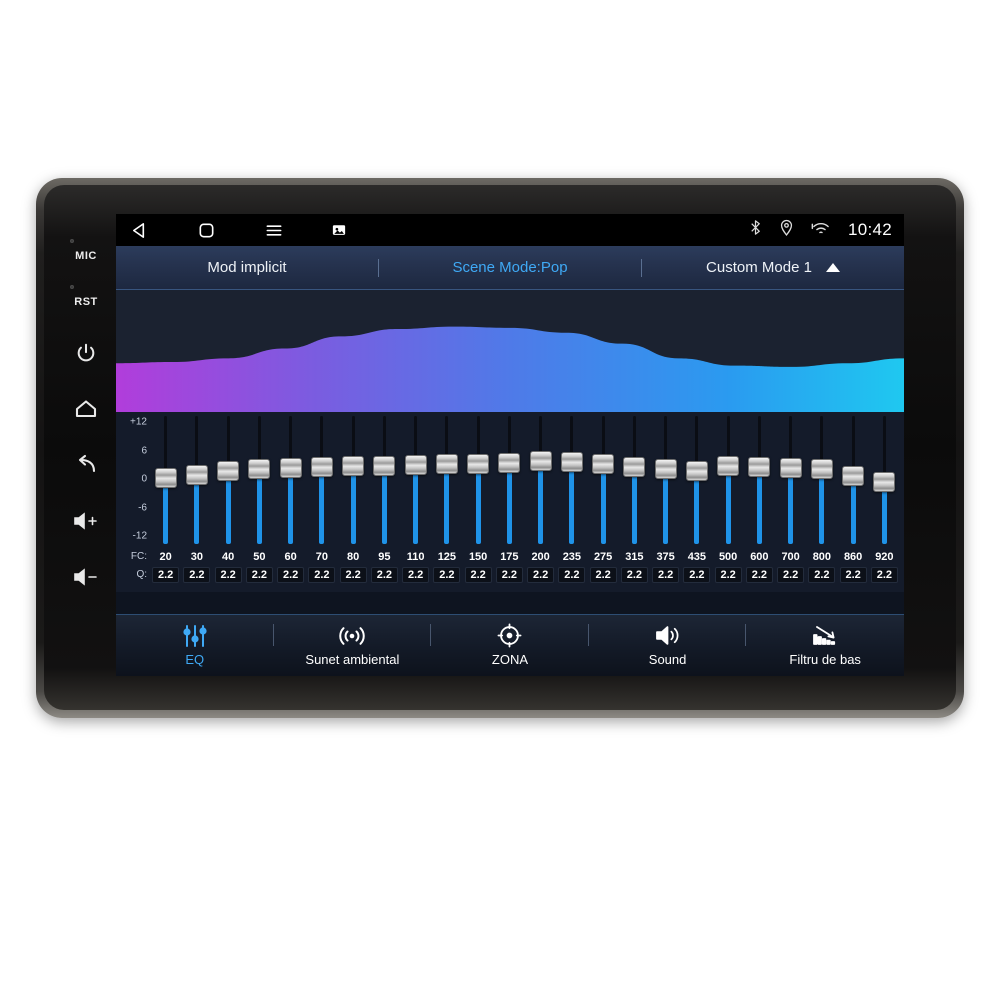 Image resolution: width=1000 pixels, height=1000 pixels. What do you see at coordinates (86, 353) in the screenshot?
I see `power-button` at bounding box center [86, 353].